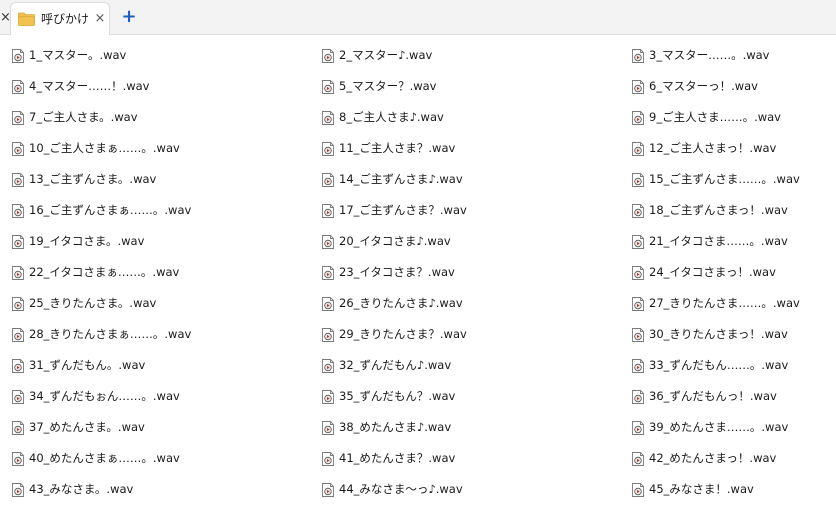 This screenshot has height=520, width=836. I want to click on file-item: 45_みなさま！.wav, so click(728, 488).